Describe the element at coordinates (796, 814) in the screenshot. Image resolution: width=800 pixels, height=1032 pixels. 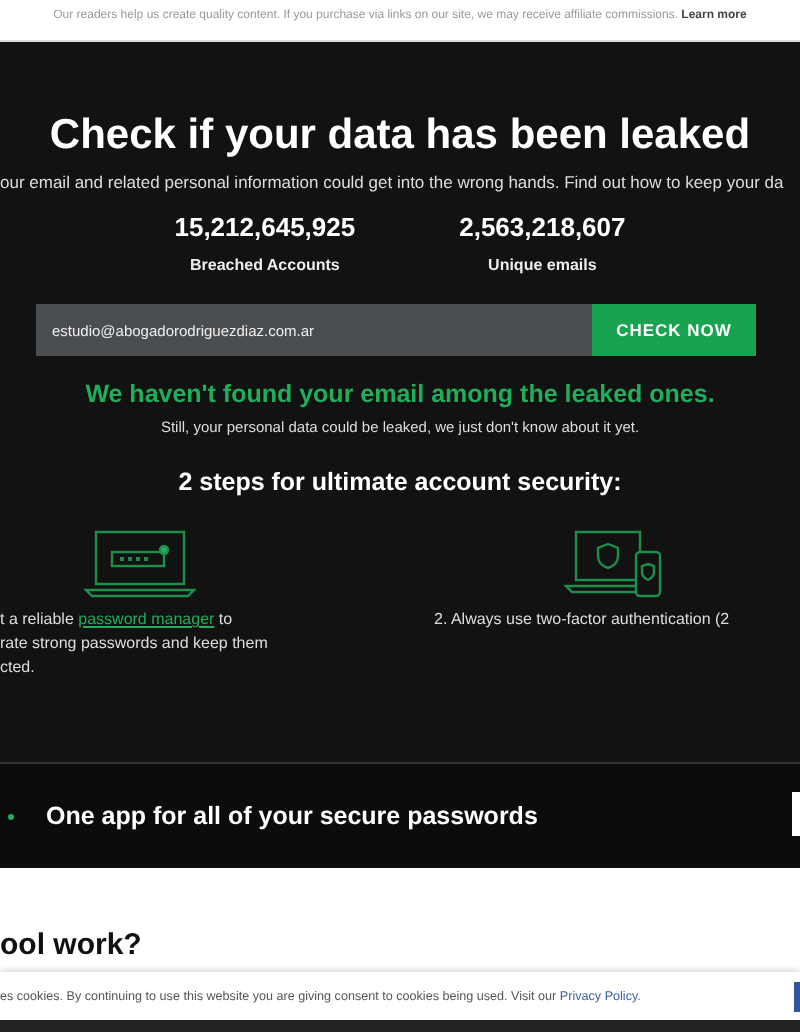
I see `banner-button` at that location.